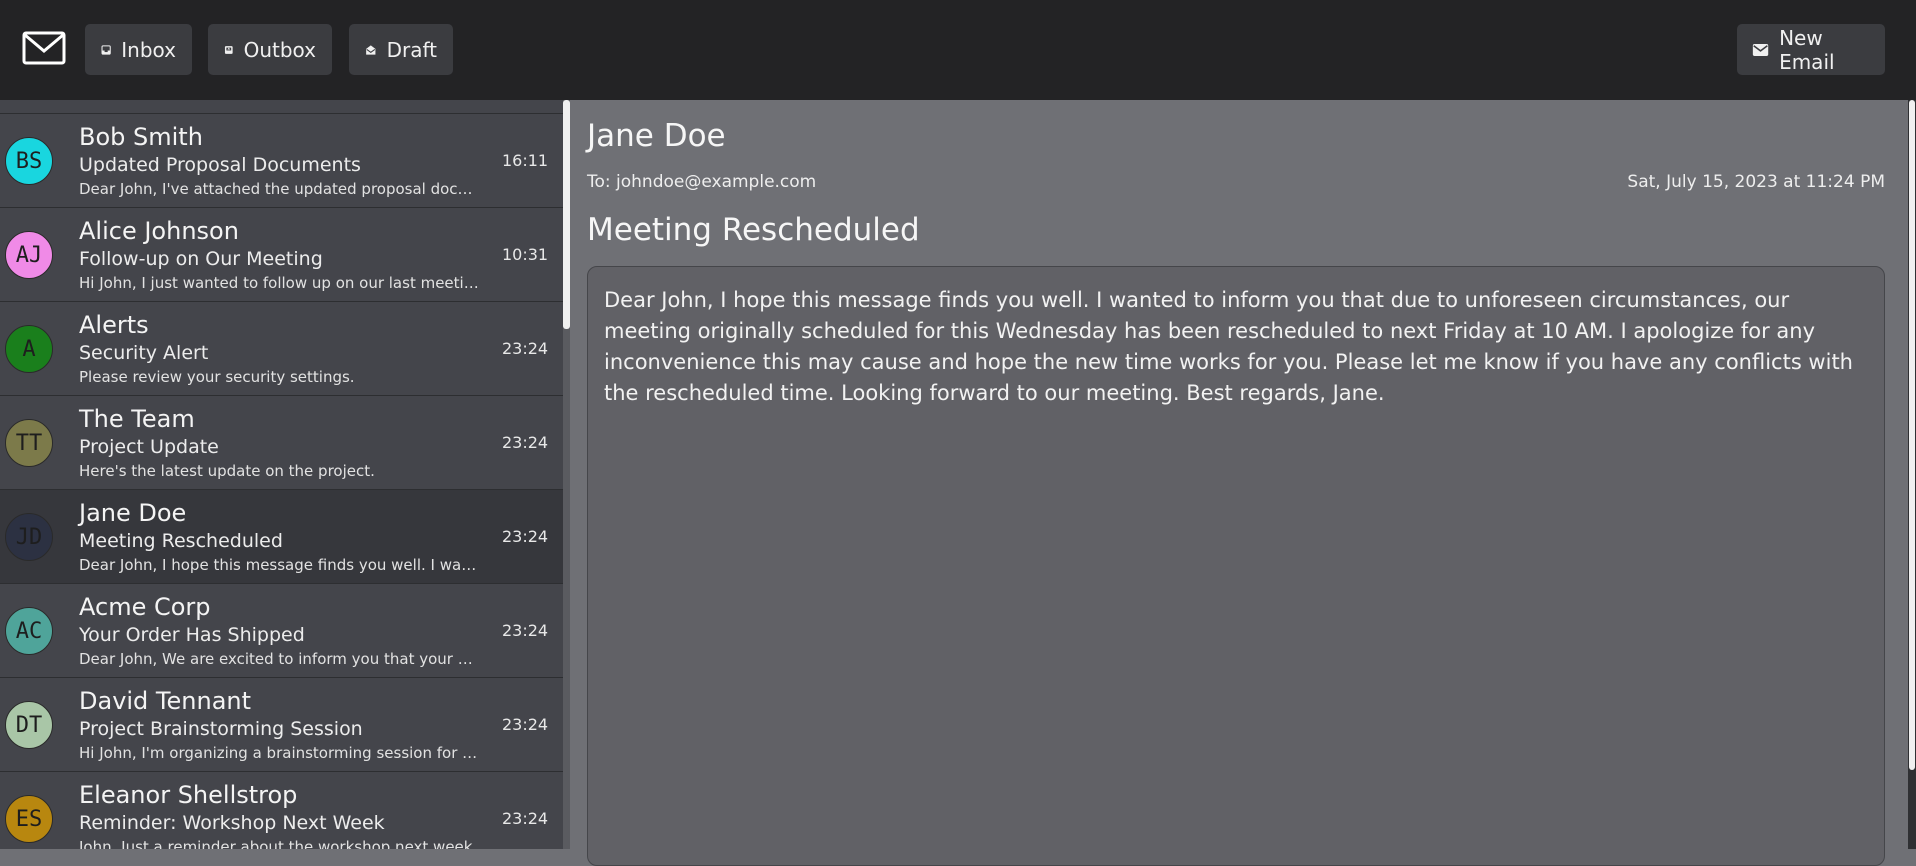 Image resolution: width=1916 pixels, height=866 pixels. What do you see at coordinates (1756, 182) in the screenshot?
I see `message-date: Sat, July 15, 2023 at 11:24 PM` at bounding box center [1756, 182].